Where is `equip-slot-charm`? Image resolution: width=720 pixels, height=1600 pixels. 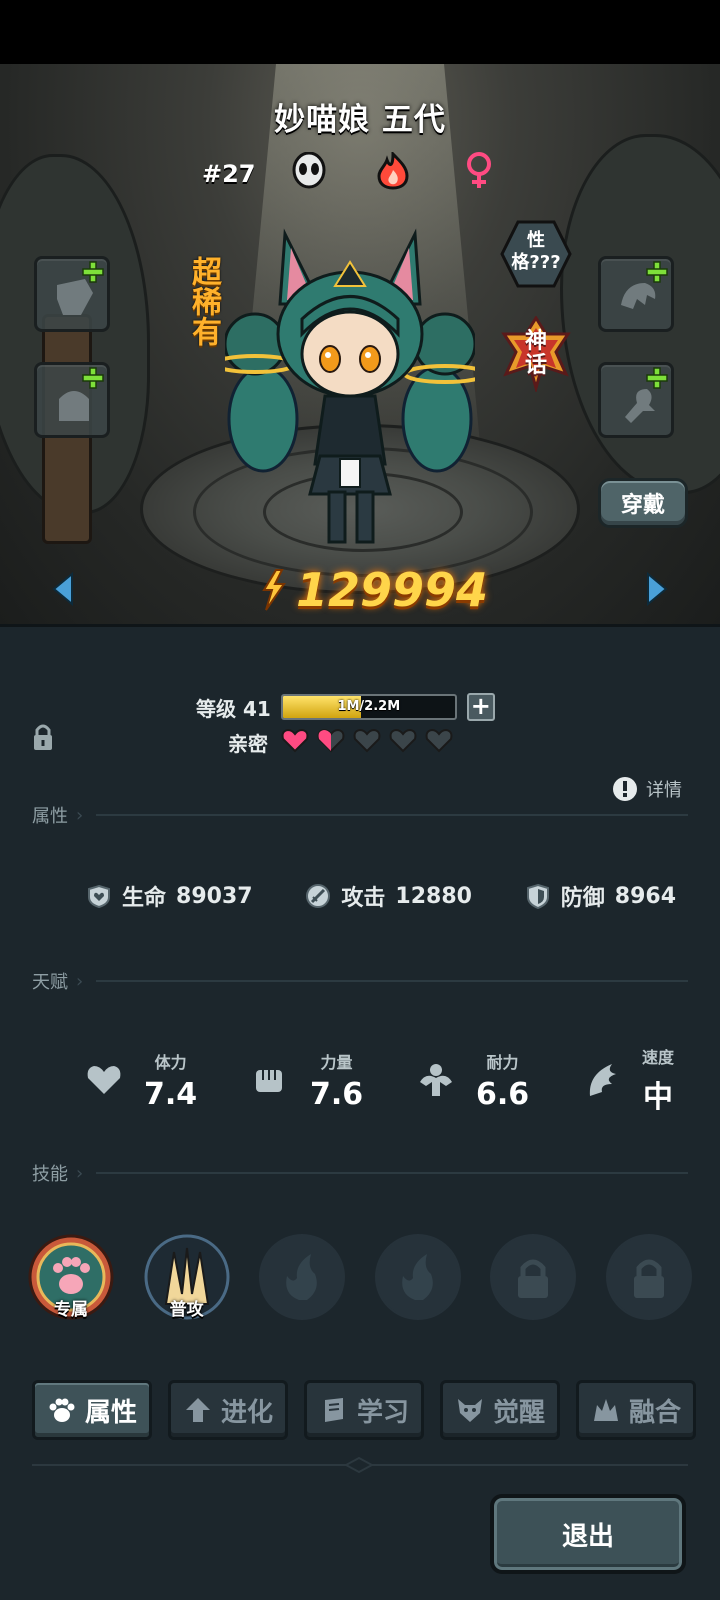 equip-slot-charm is located at coordinates (636, 400).